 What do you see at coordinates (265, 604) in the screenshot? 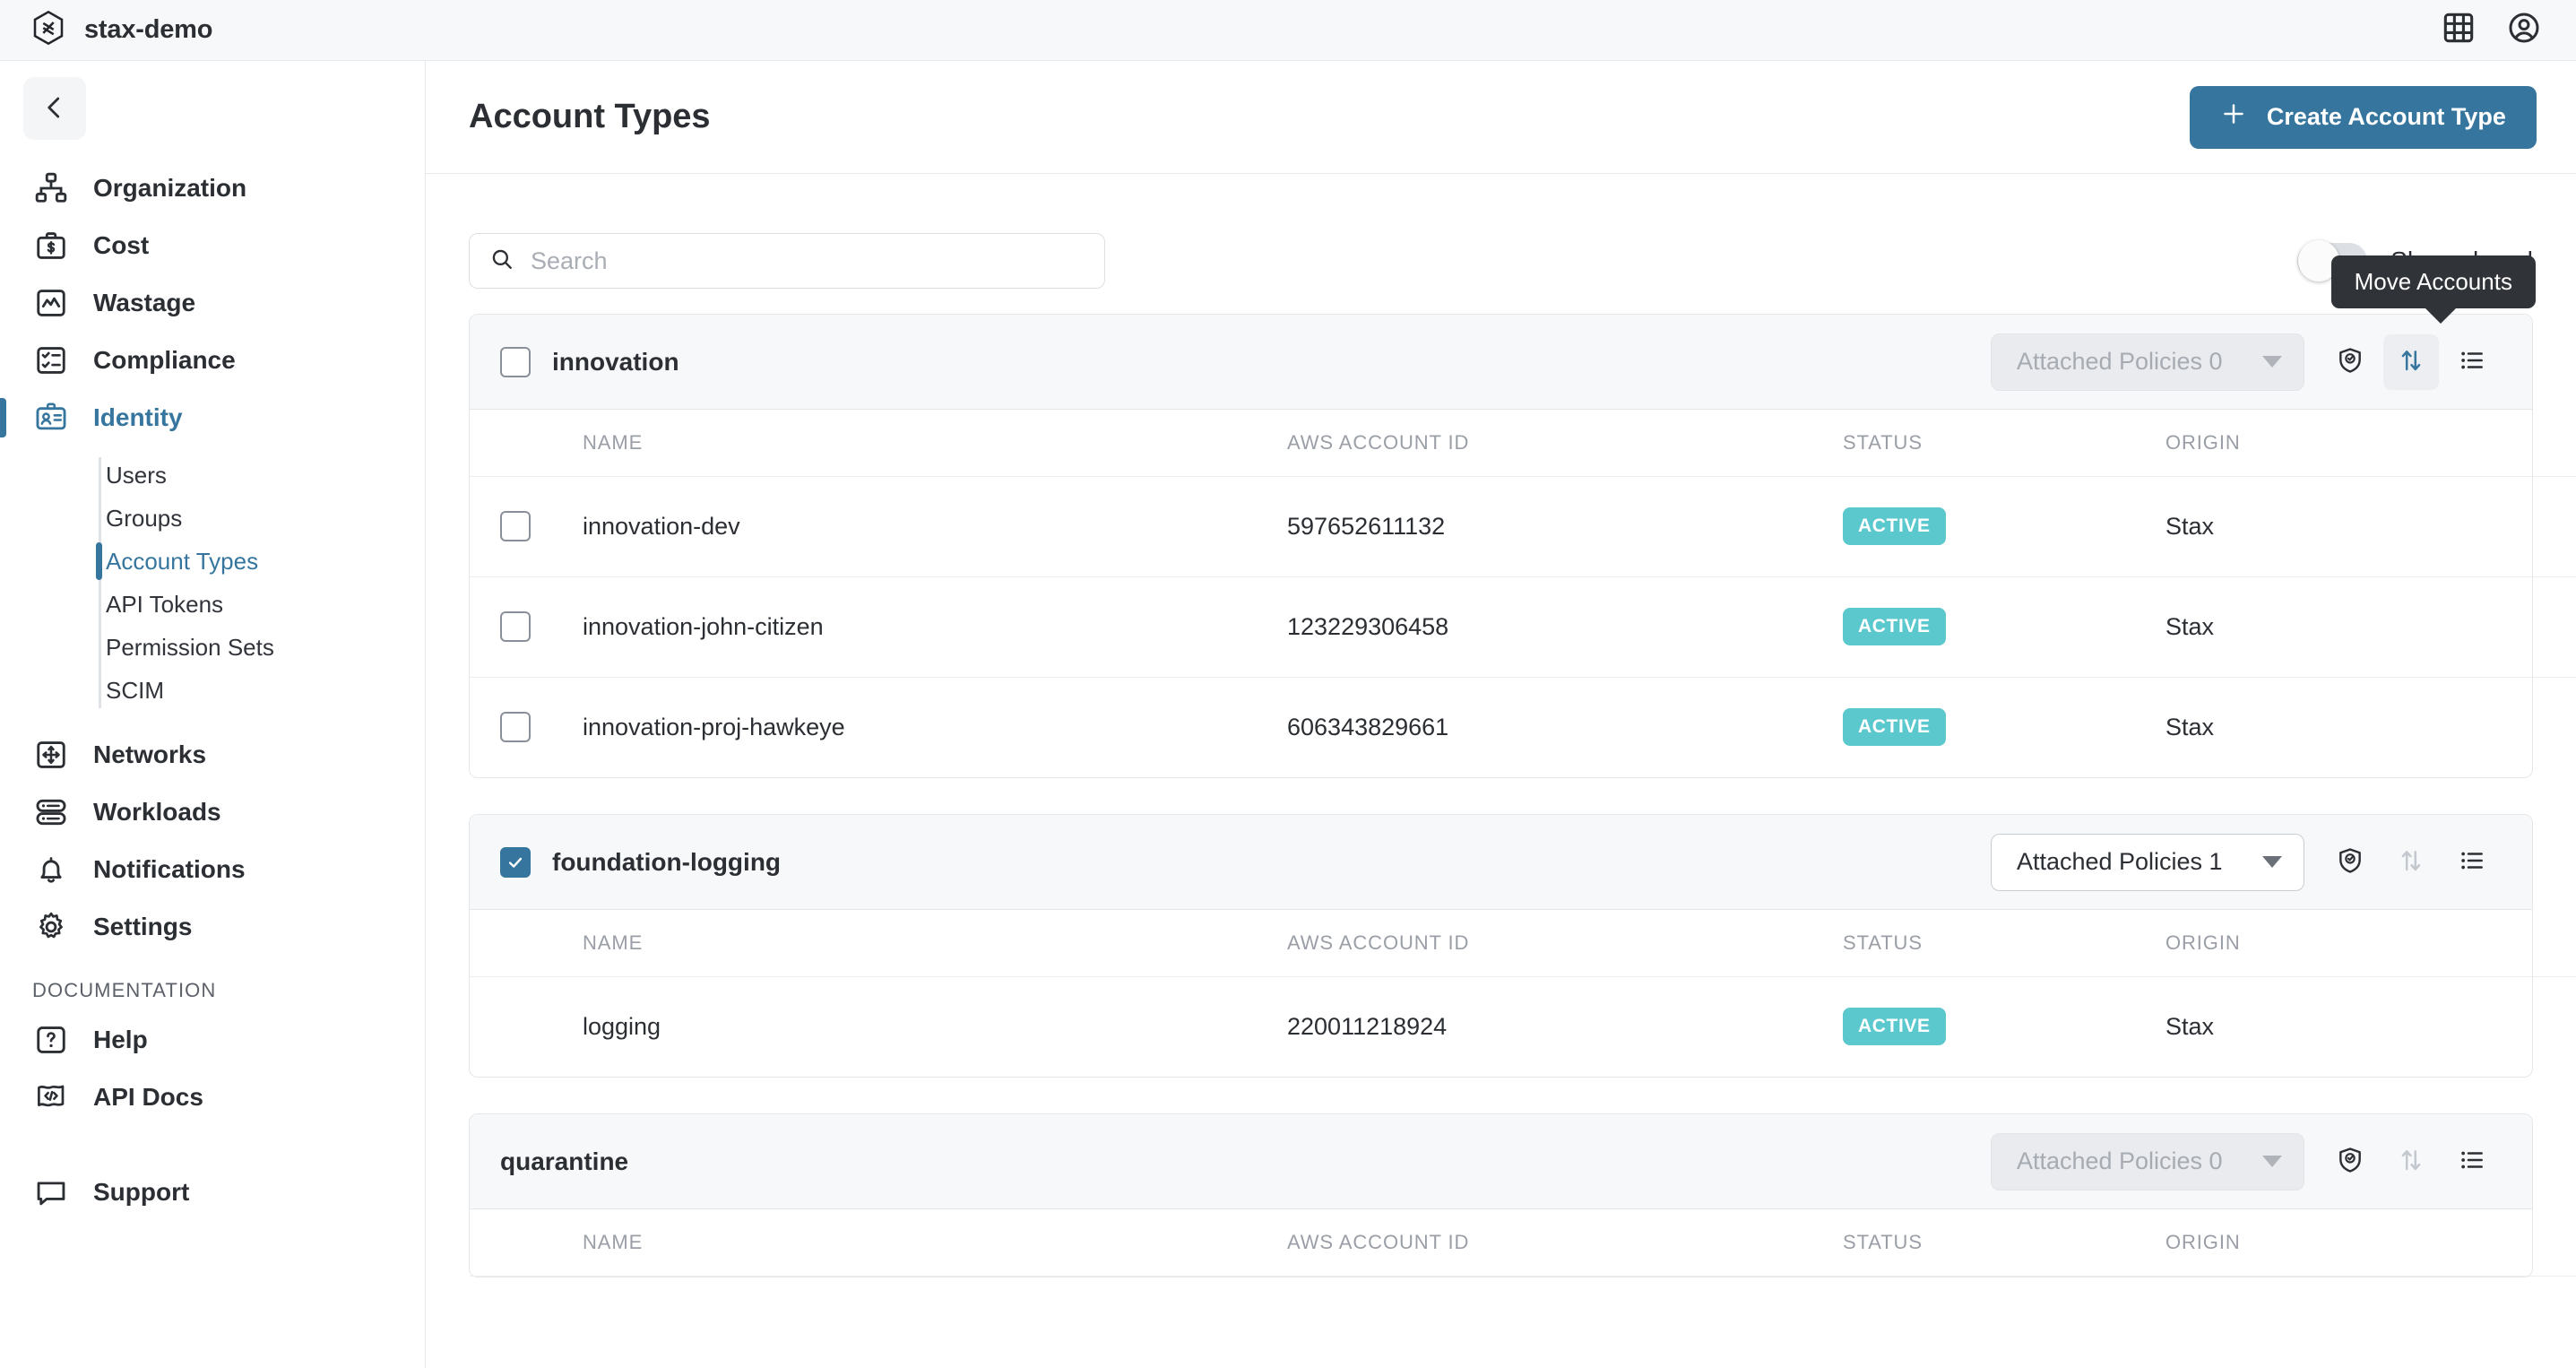
I see `sidebar-subitem-api-tokens: API Tokens` at bounding box center [265, 604].